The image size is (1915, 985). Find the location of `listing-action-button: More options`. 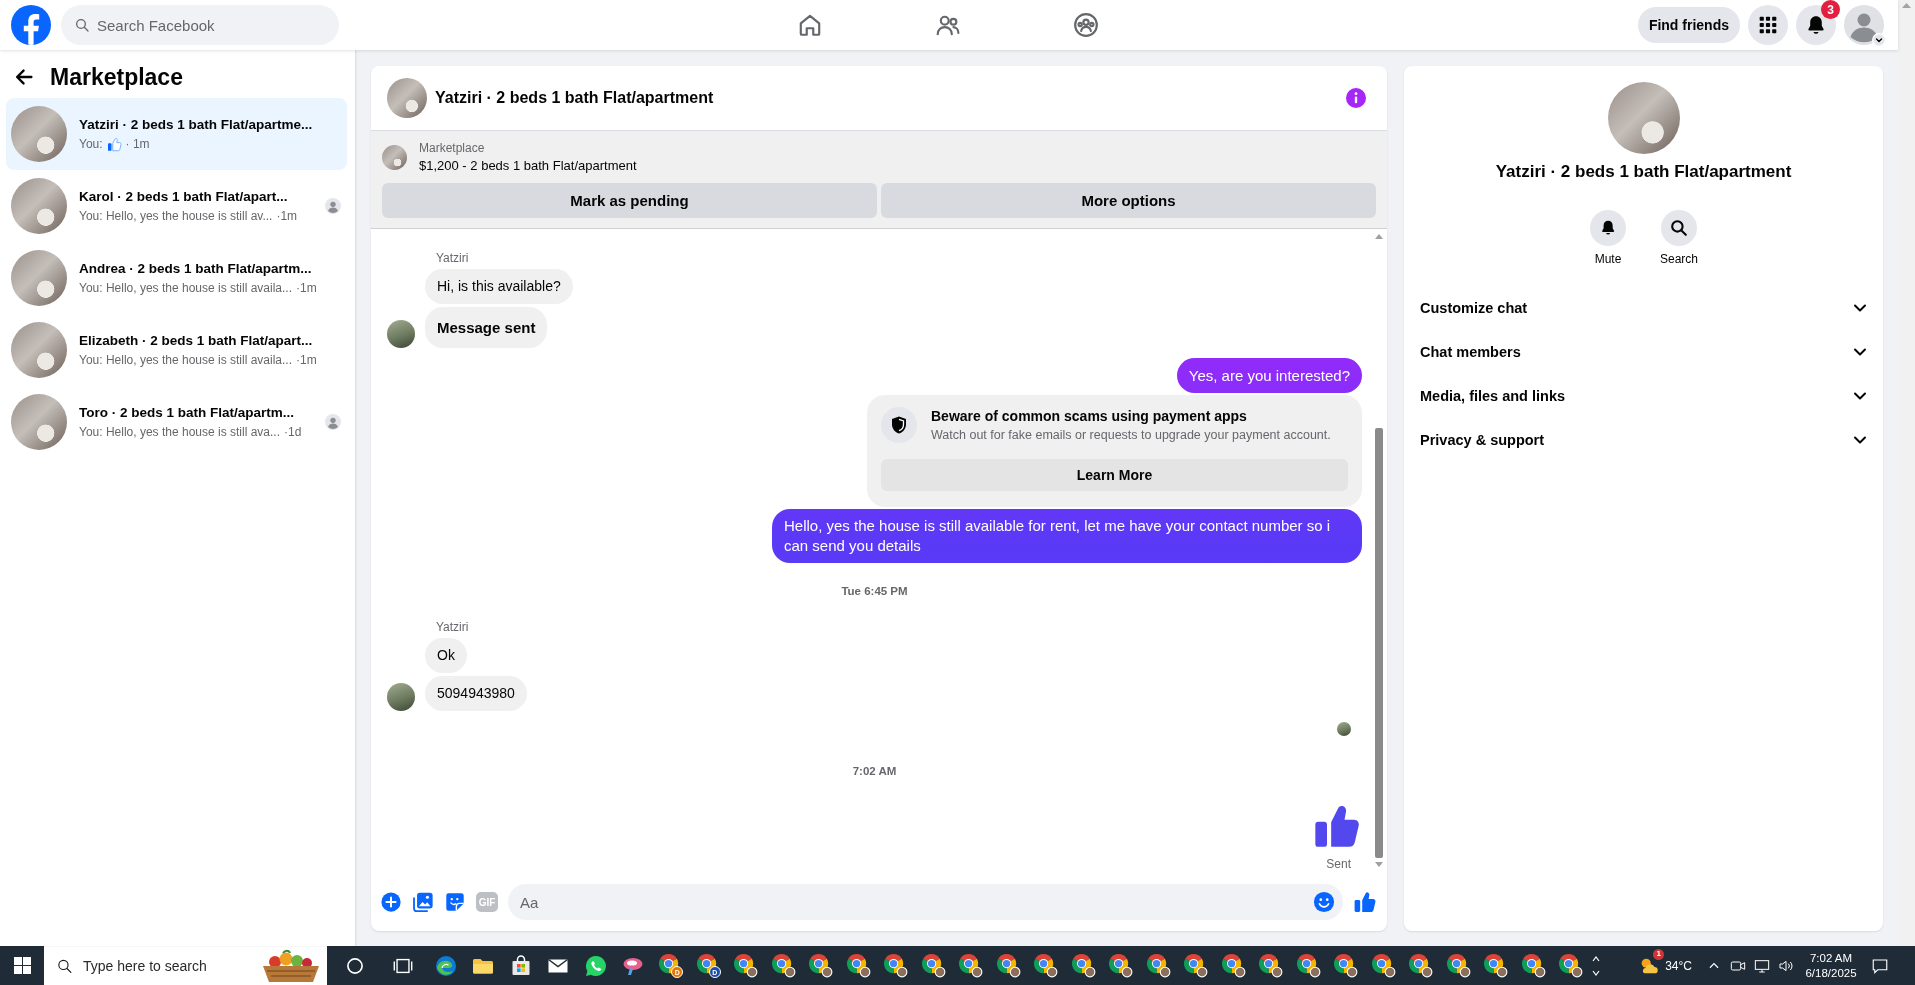

listing-action-button: More options is located at coordinates (1128, 200).